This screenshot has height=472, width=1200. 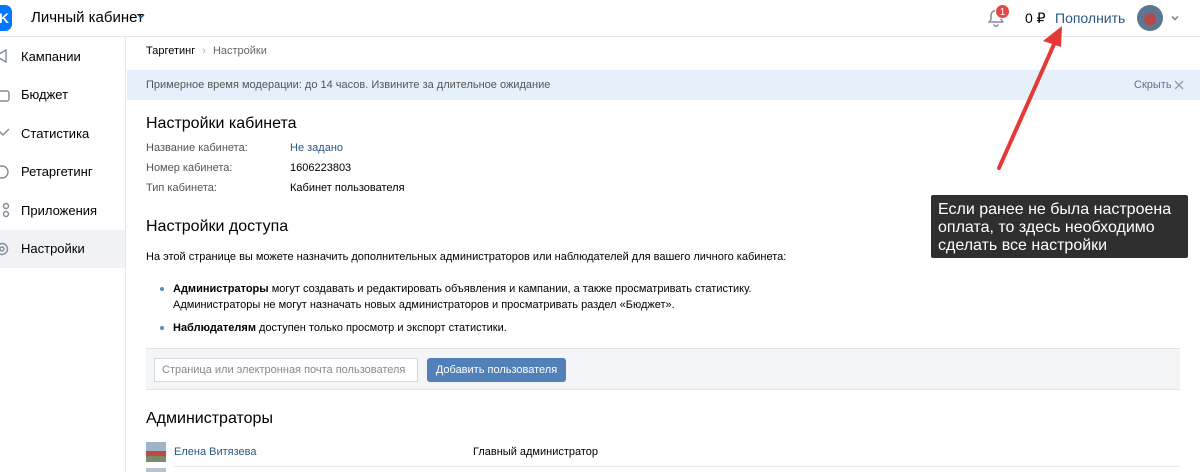 I want to click on annotation-line: Если ранее не была настроена, so click(x=1055, y=209).